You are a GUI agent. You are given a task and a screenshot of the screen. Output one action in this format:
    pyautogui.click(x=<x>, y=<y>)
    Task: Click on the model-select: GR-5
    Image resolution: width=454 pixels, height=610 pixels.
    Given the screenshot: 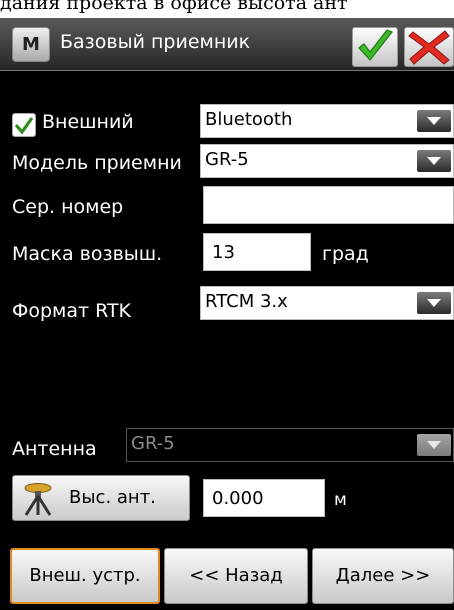 What is the action you would take?
    pyautogui.click(x=327, y=161)
    